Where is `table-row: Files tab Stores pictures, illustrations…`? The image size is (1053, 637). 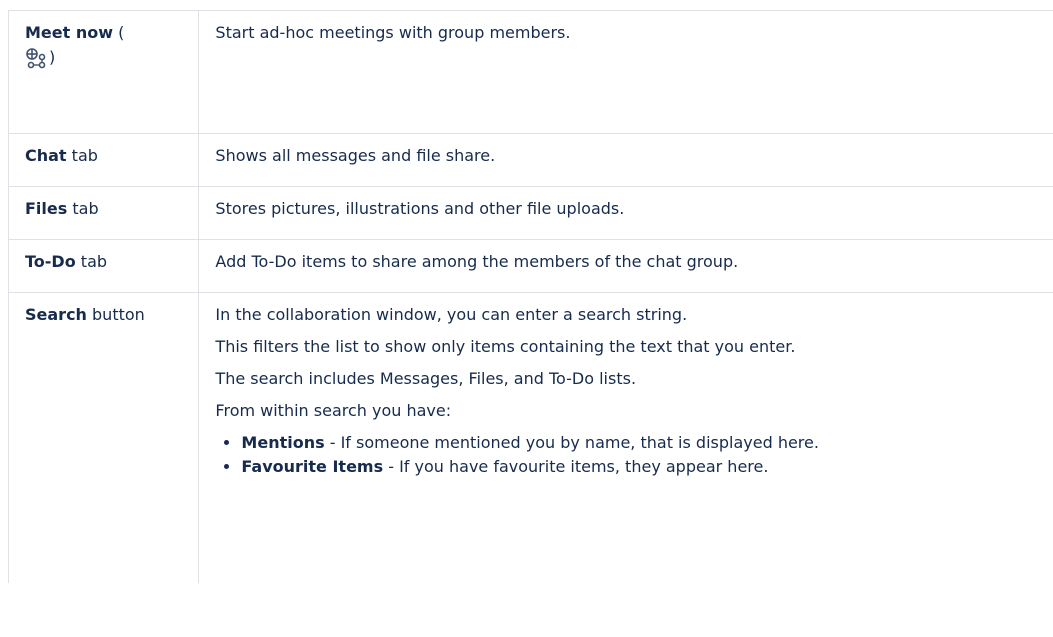 table-row: Files tab Stores pictures, illustrations… is located at coordinates (530, 213).